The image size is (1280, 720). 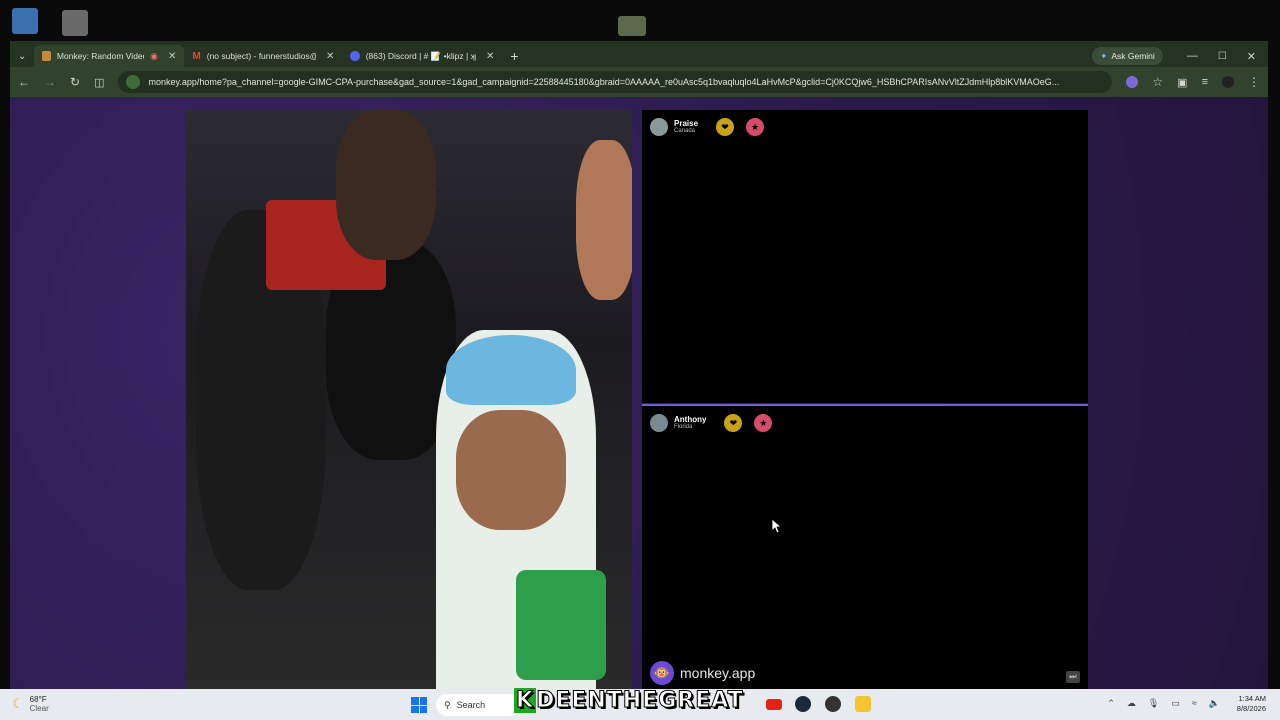 What do you see at coordinates (707, 127) in the screenshot?
I see `user-info-top: Praise Canada ❤ ★` at bounding box center [707, 127].